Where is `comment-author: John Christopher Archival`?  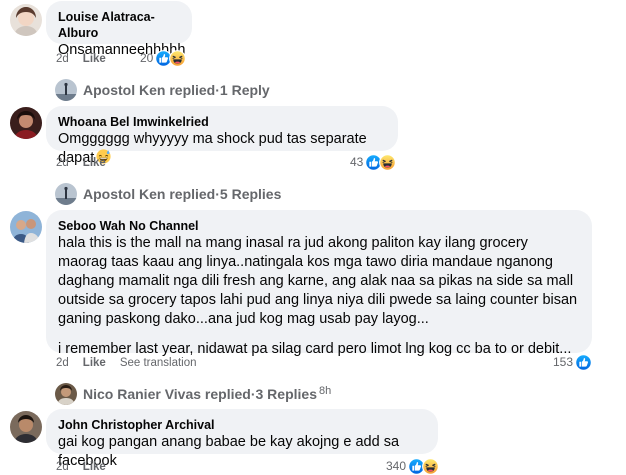
comment-author: John Christopher Archival is located at coordinates (242, 425).